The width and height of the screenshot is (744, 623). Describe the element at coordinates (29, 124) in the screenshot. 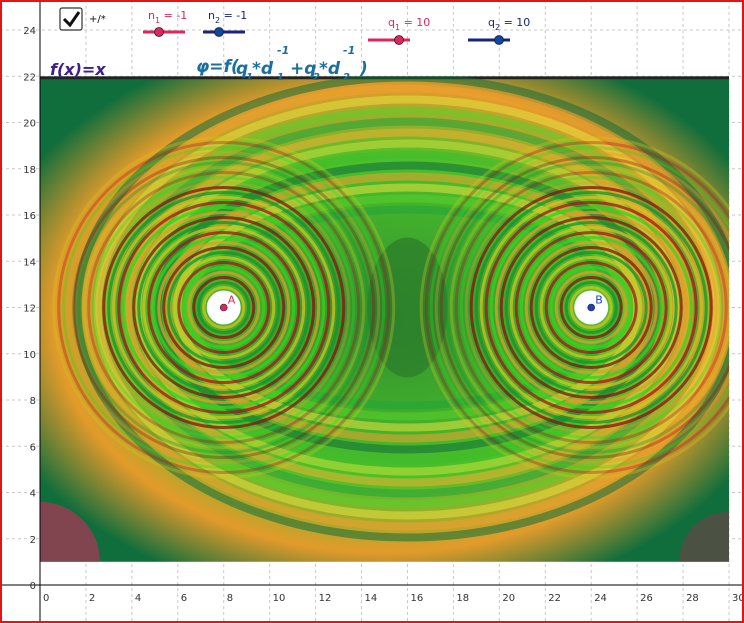

I see `y-tick-label: 20` at that location.